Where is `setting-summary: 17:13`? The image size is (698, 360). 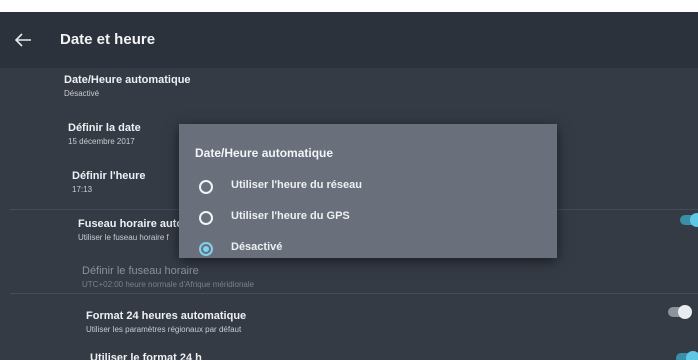 setting-summary: 17:13 is located at coordinates (82, 189).